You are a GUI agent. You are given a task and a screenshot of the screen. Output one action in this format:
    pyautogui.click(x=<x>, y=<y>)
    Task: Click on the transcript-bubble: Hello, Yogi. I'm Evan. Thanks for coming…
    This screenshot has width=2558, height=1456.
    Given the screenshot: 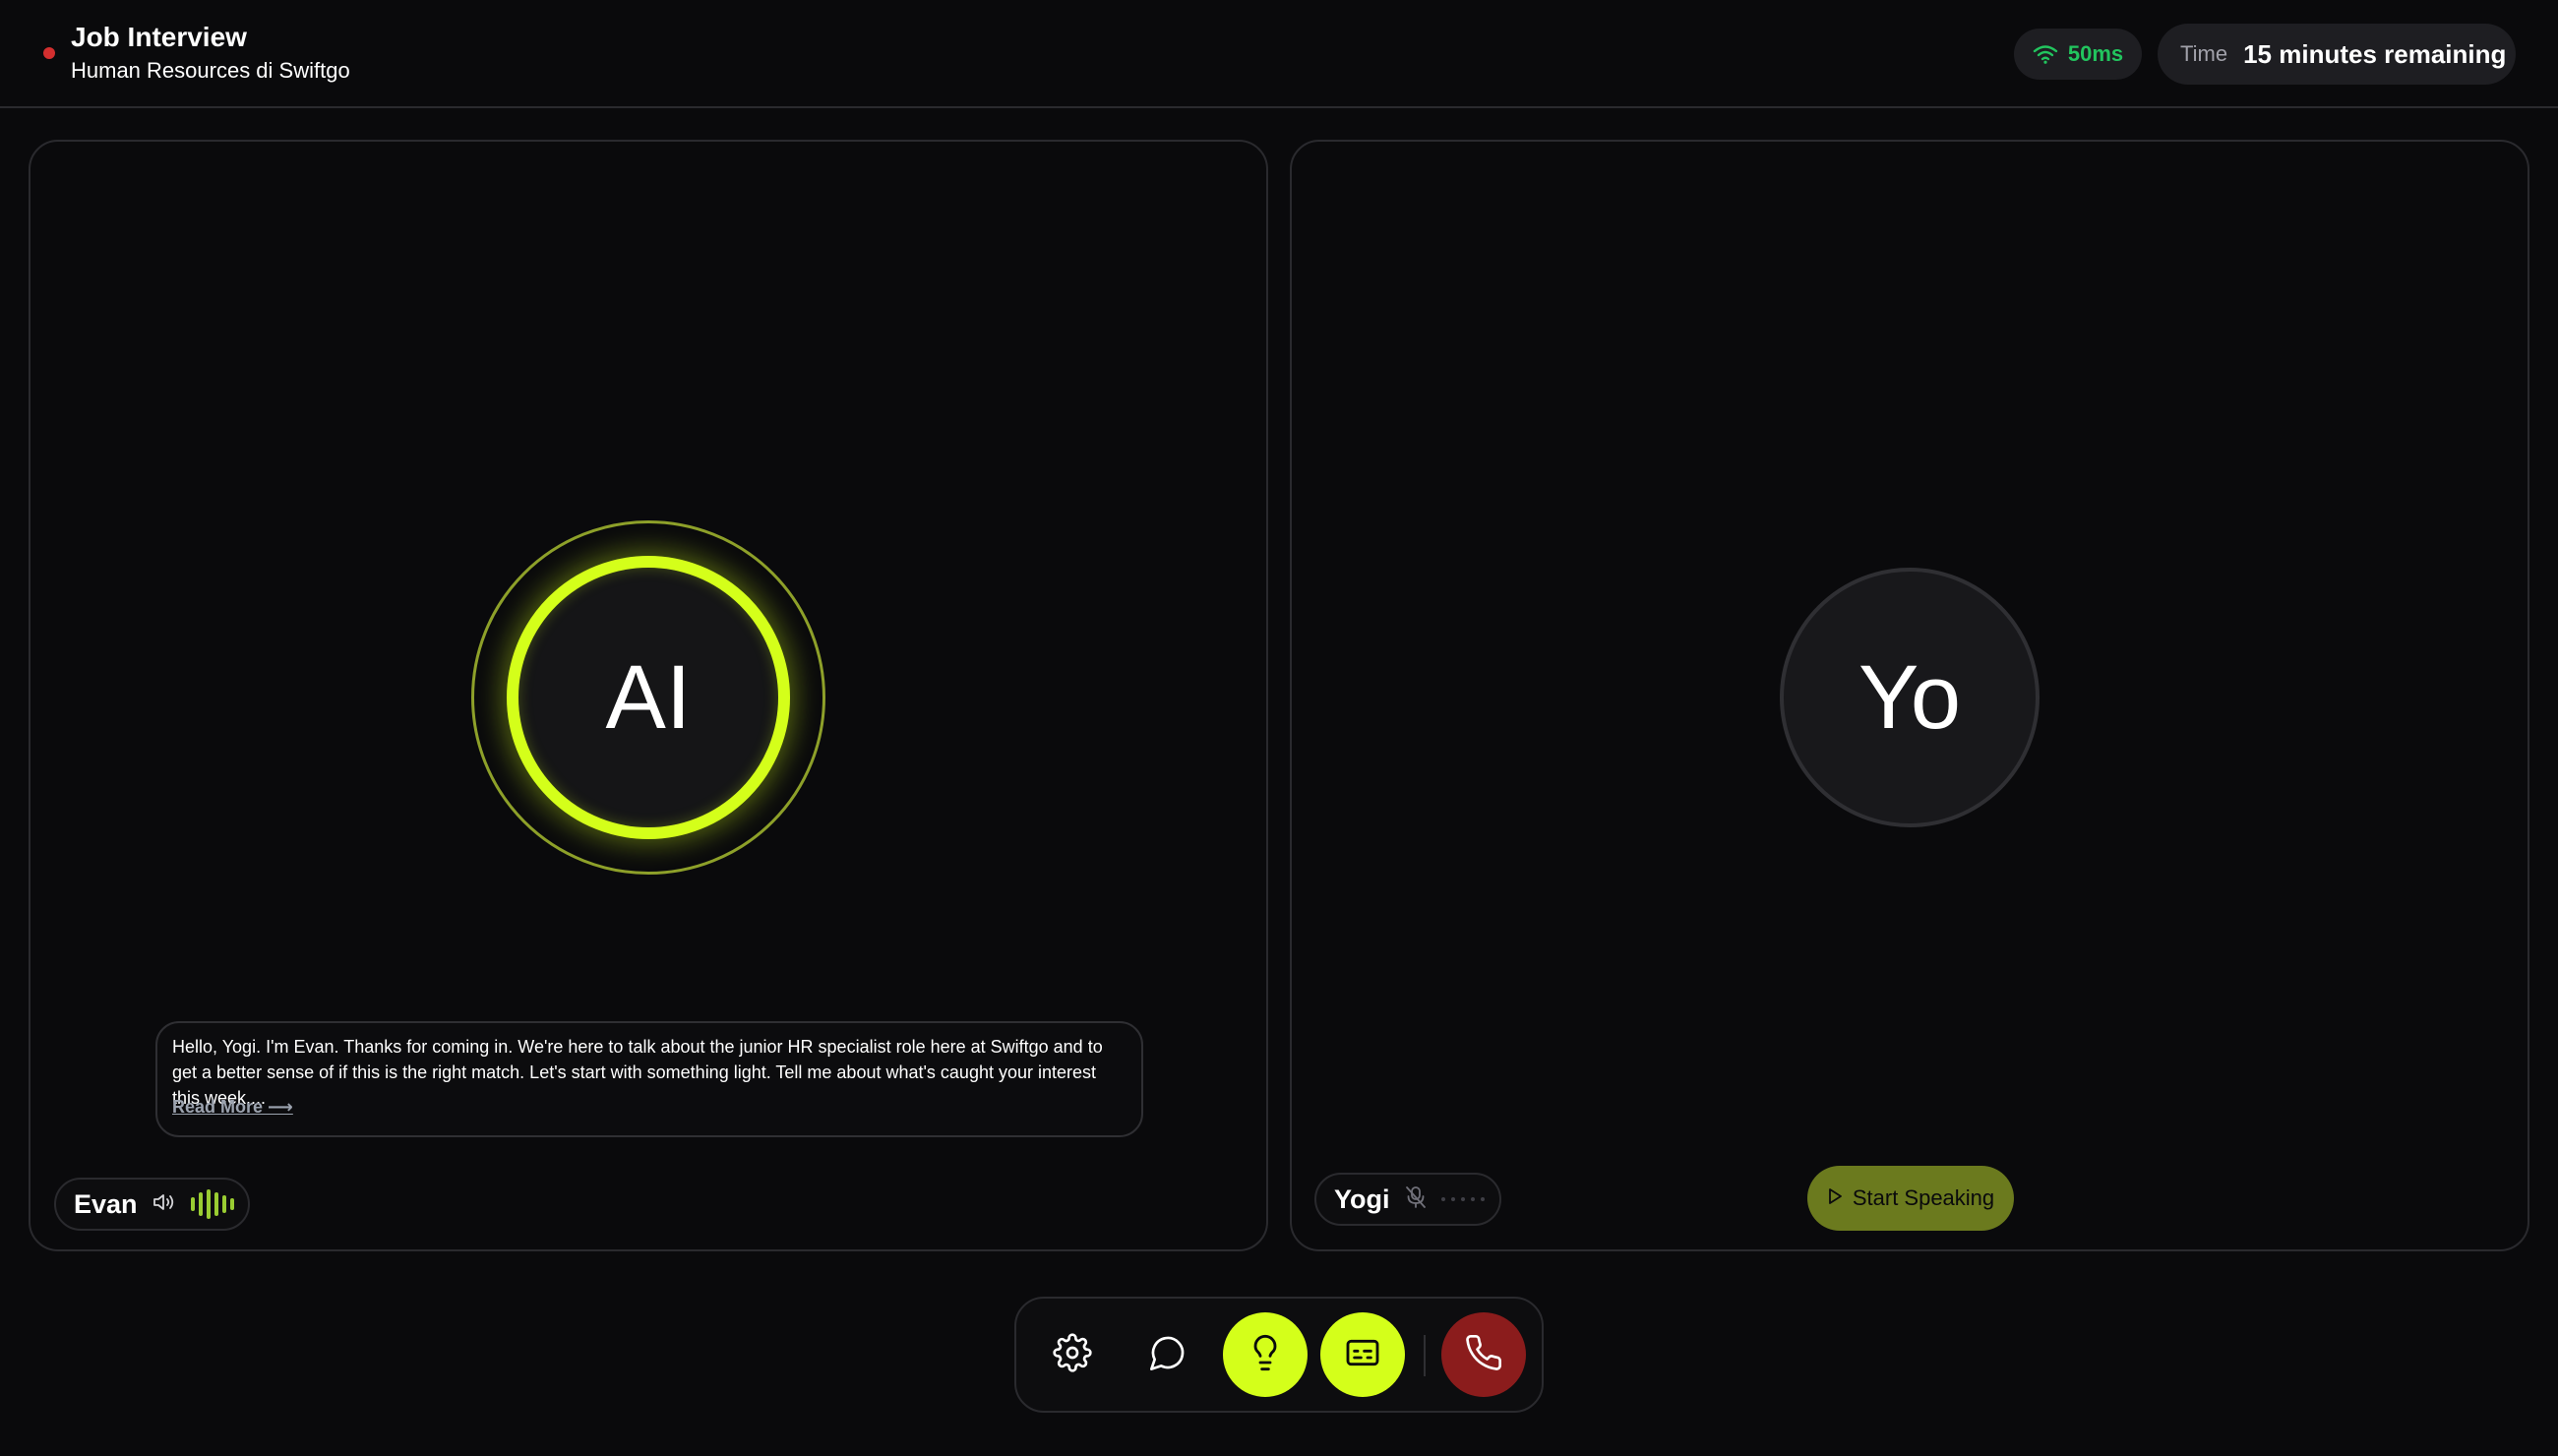 What is the action you would take?
    pyautogui.click(x=649, y=1079)
    